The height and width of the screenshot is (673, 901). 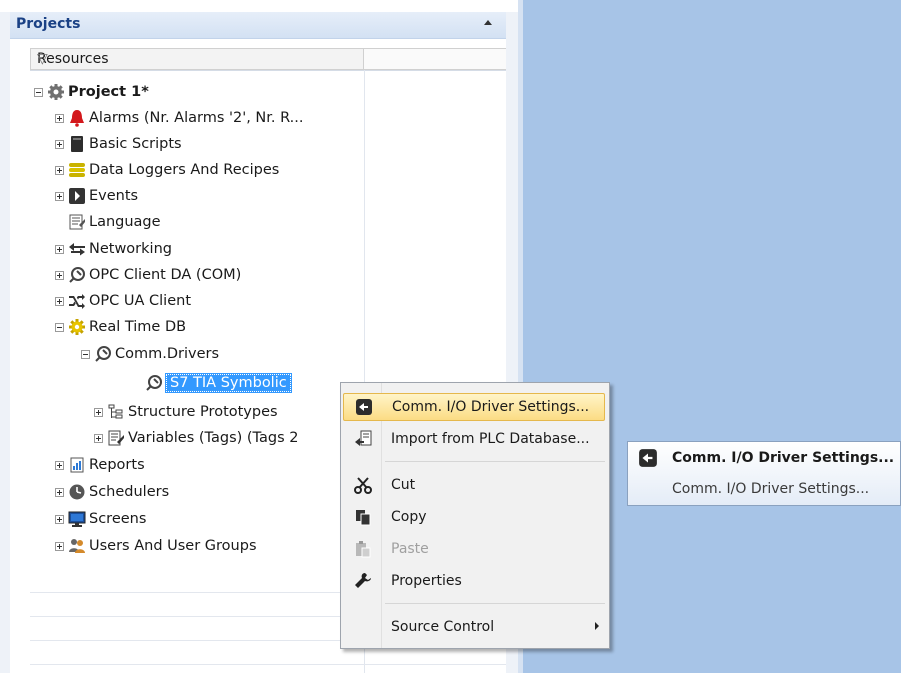 I want to click on tree-item-opc-client: OPC Client DA (COM), so click(x=148, y=275).